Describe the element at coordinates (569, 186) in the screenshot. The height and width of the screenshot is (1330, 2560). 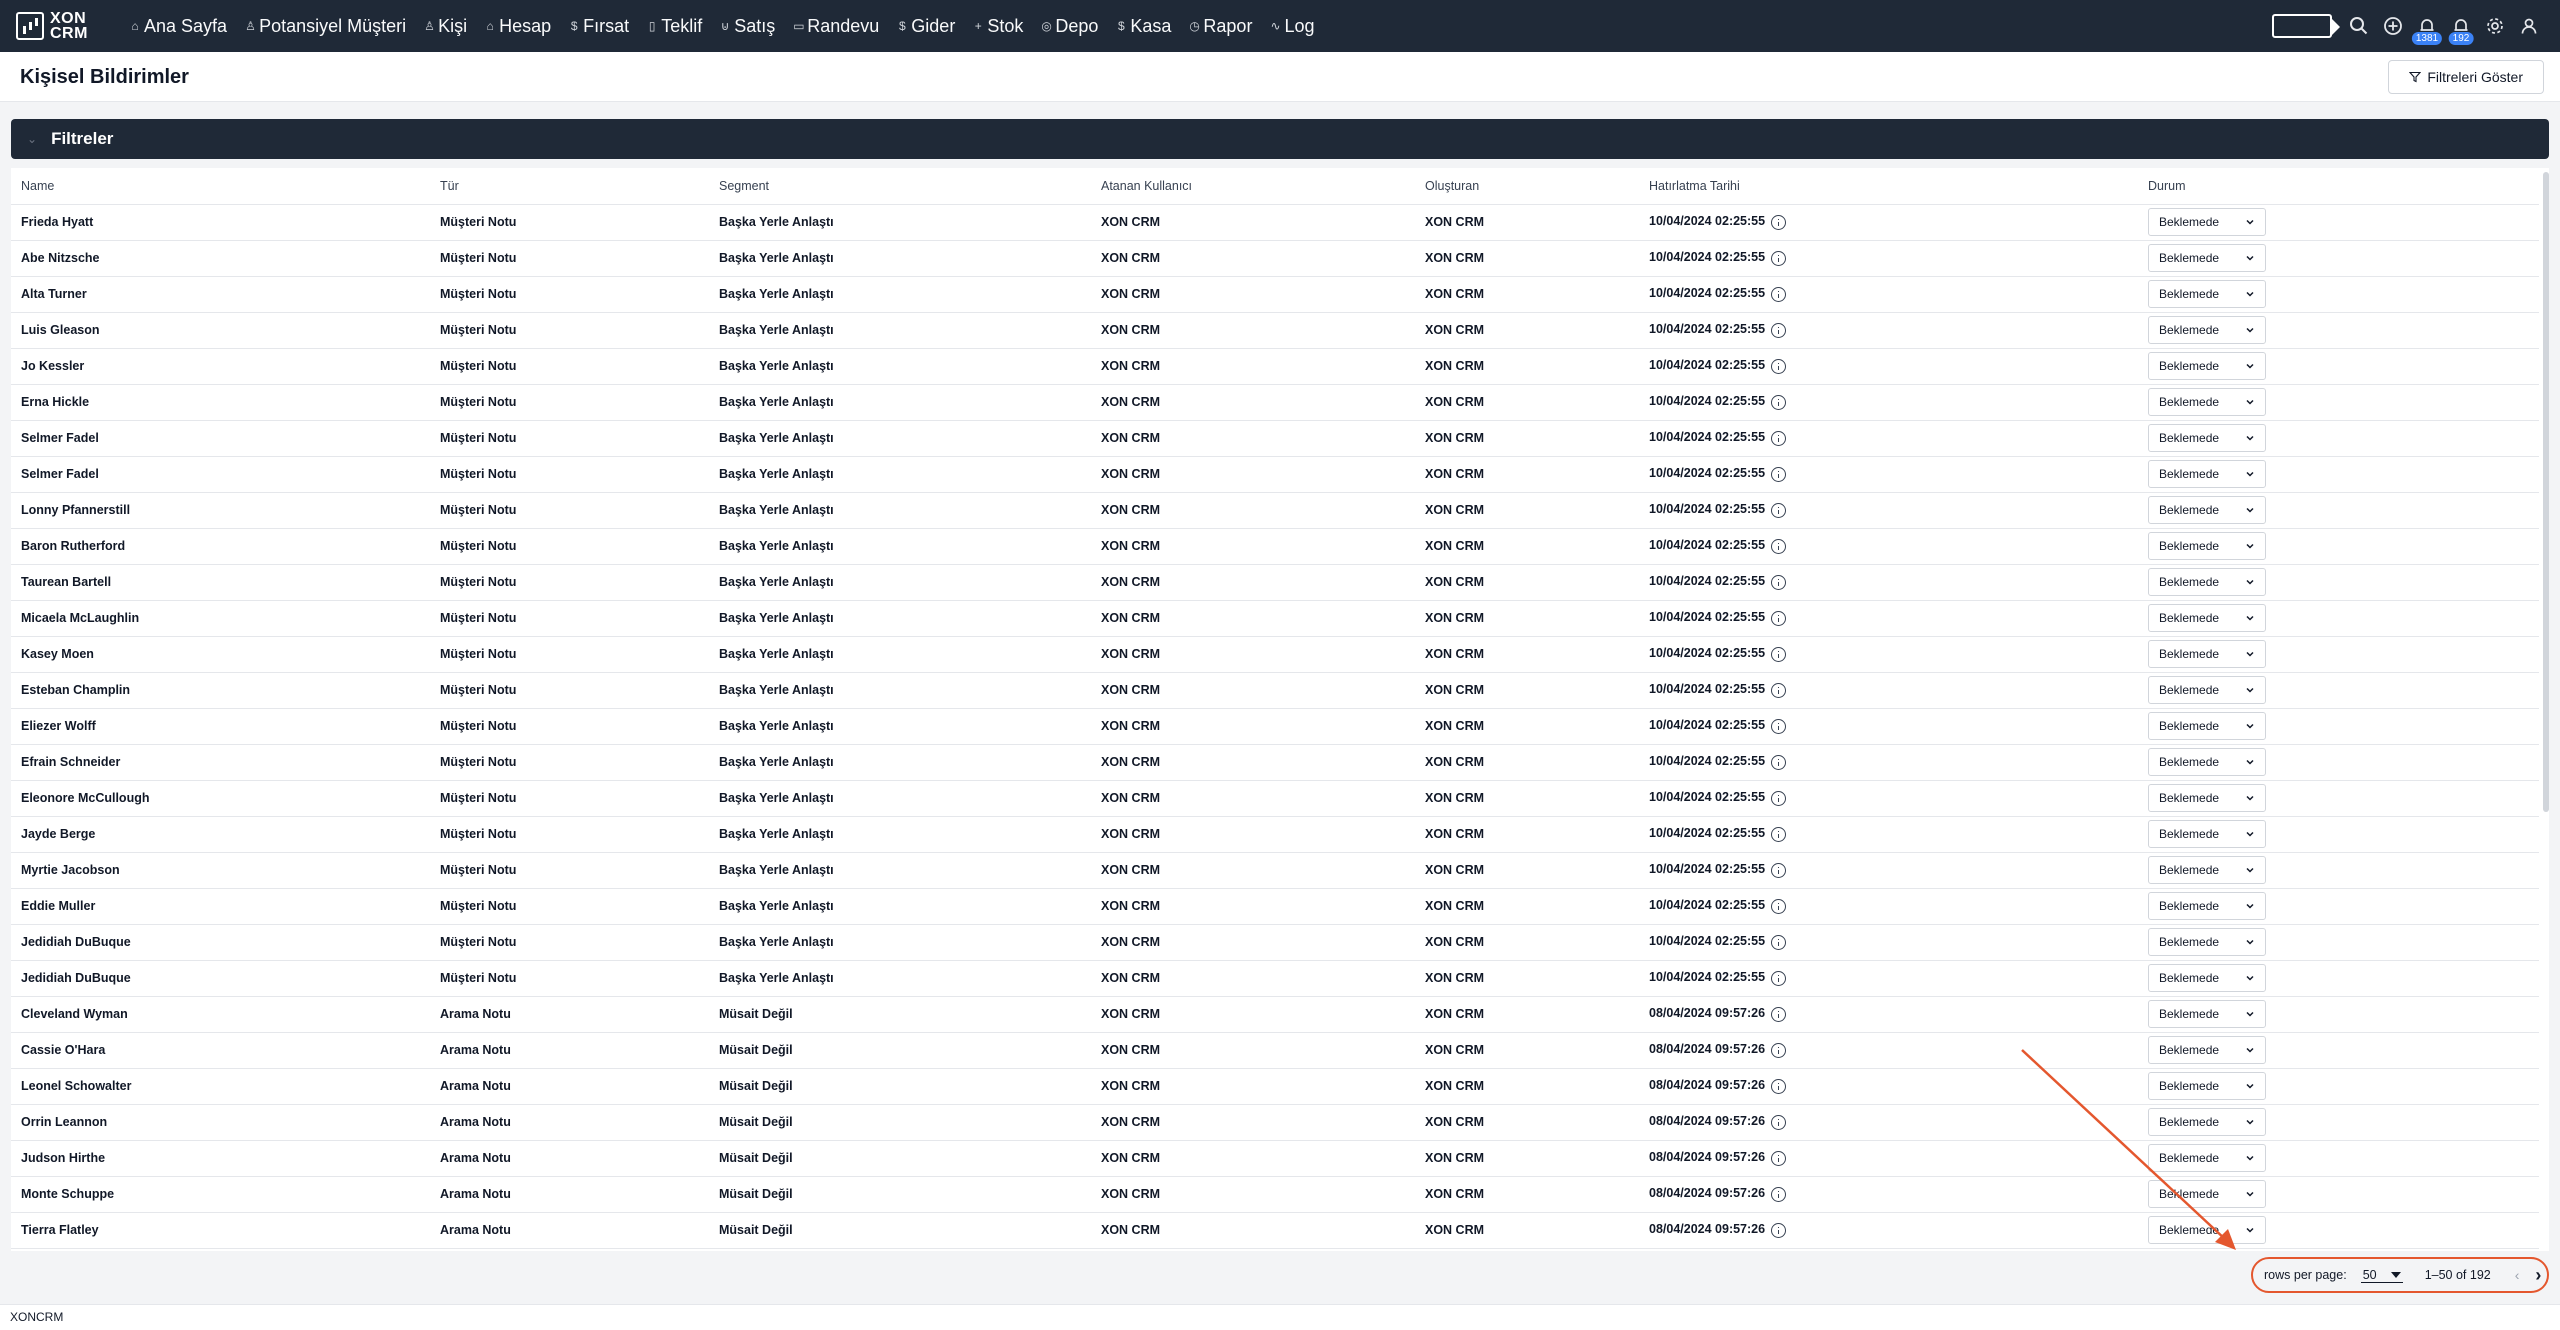
I see `column-header: Tür` at that location.